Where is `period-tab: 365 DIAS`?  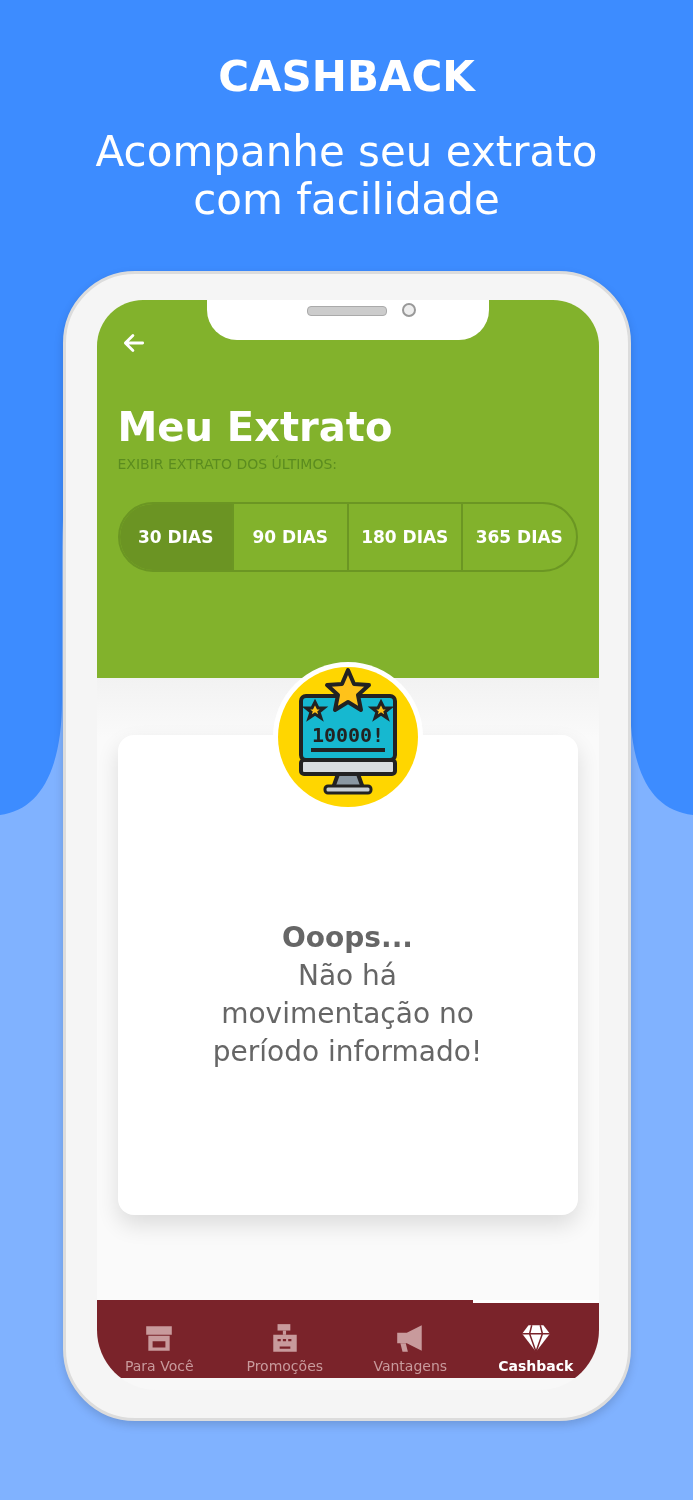
period-tab: 365 DIAS is located at coordinates (518, 537).